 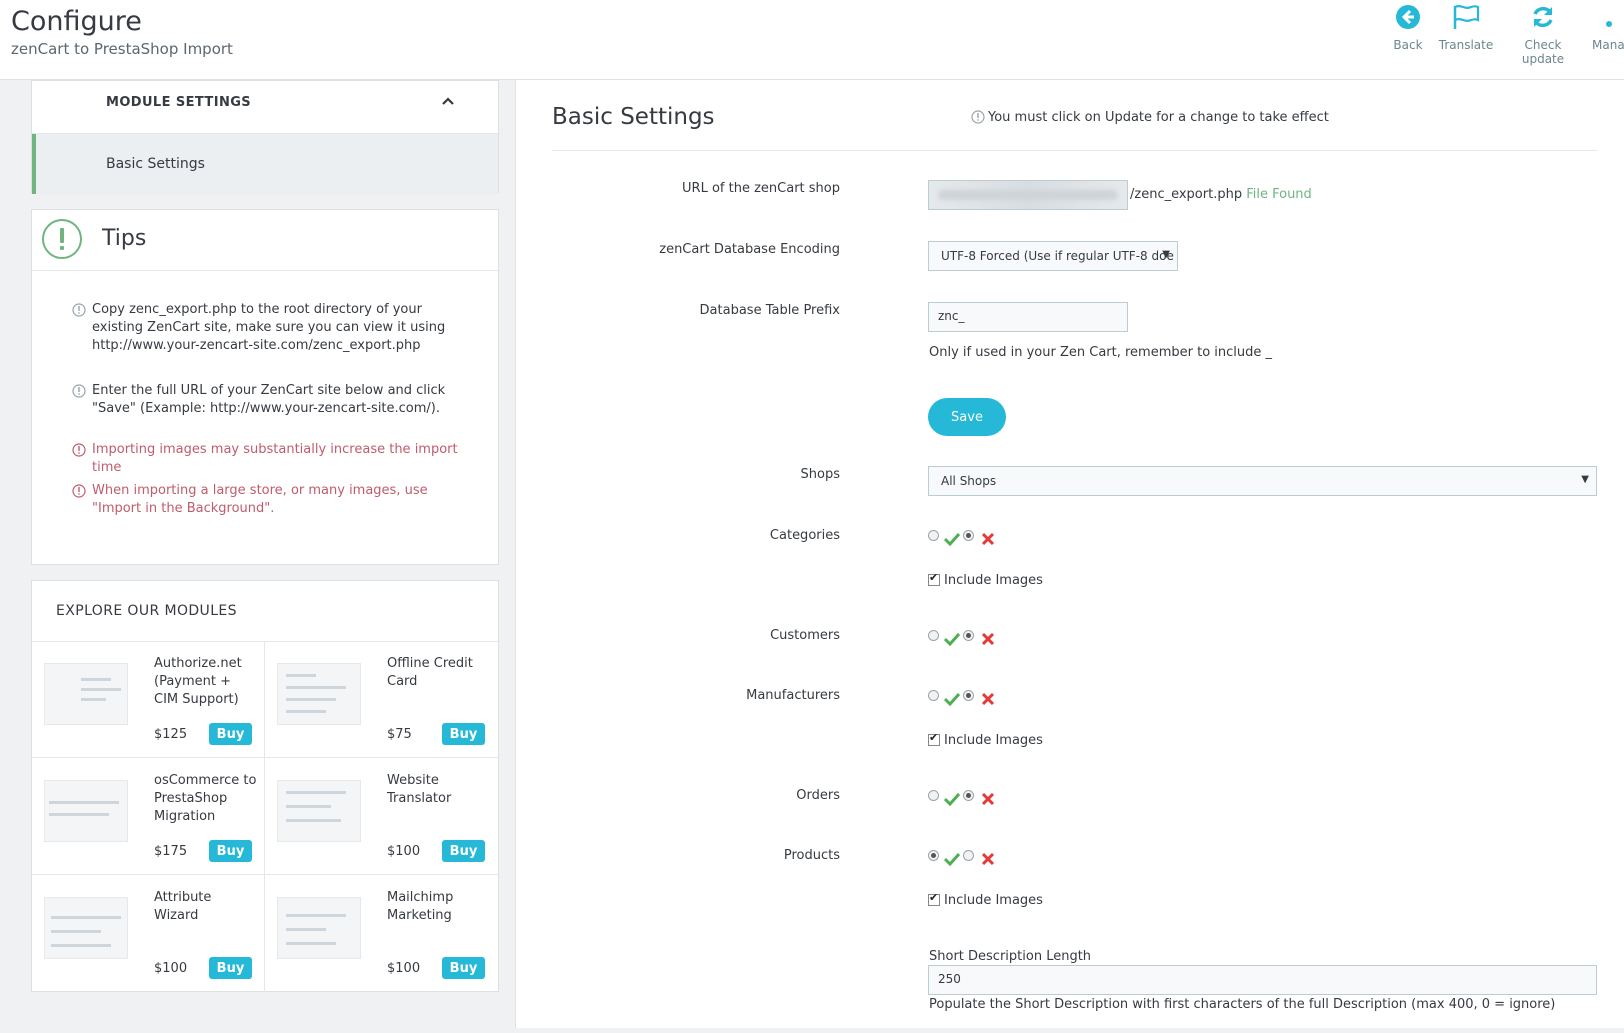 I want to click on chevron-up-icon, so click(x=448, y=103).